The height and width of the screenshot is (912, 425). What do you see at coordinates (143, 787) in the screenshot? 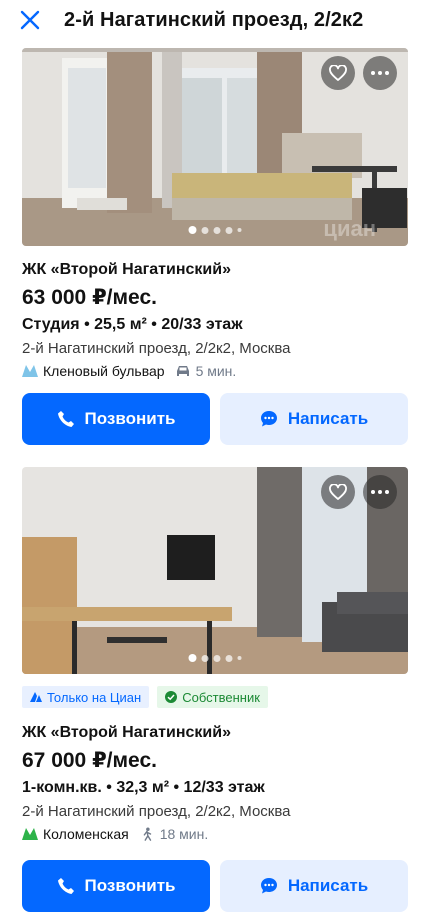
I see `listing-params: 1-комн.кв. • 32,3 м² • 12/33 этаж` at bounding box center [143, 787].